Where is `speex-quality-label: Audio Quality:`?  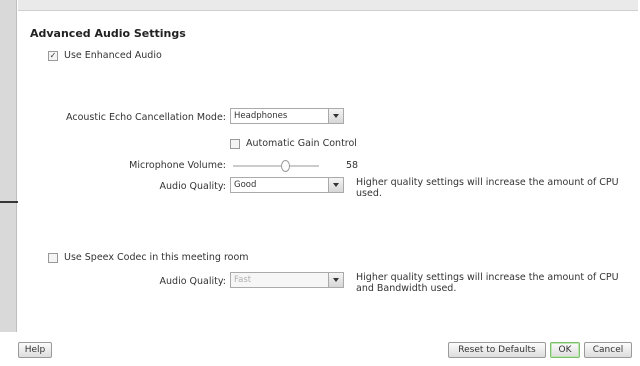 speex-quality-label: Audio Quality: is located at coordinates (192, 281).